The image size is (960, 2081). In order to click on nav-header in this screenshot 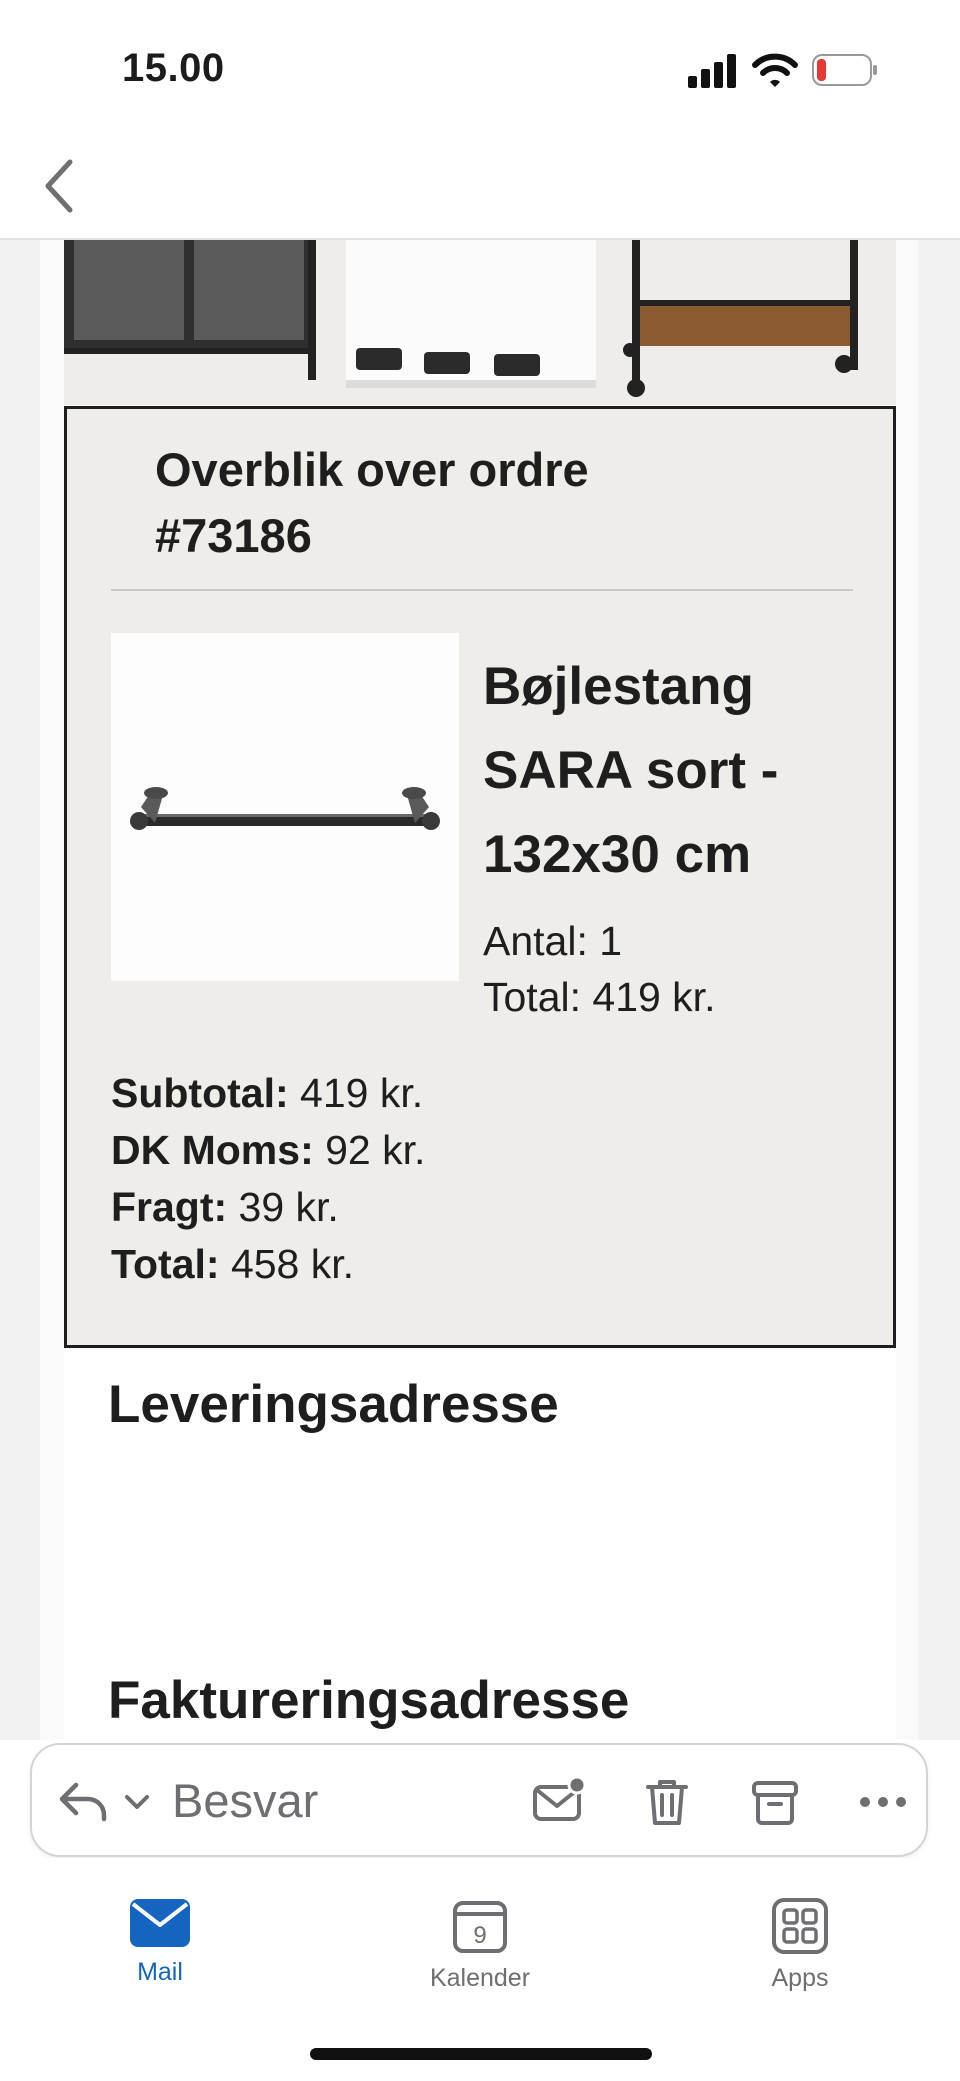, I will do `click(480, 190)`.